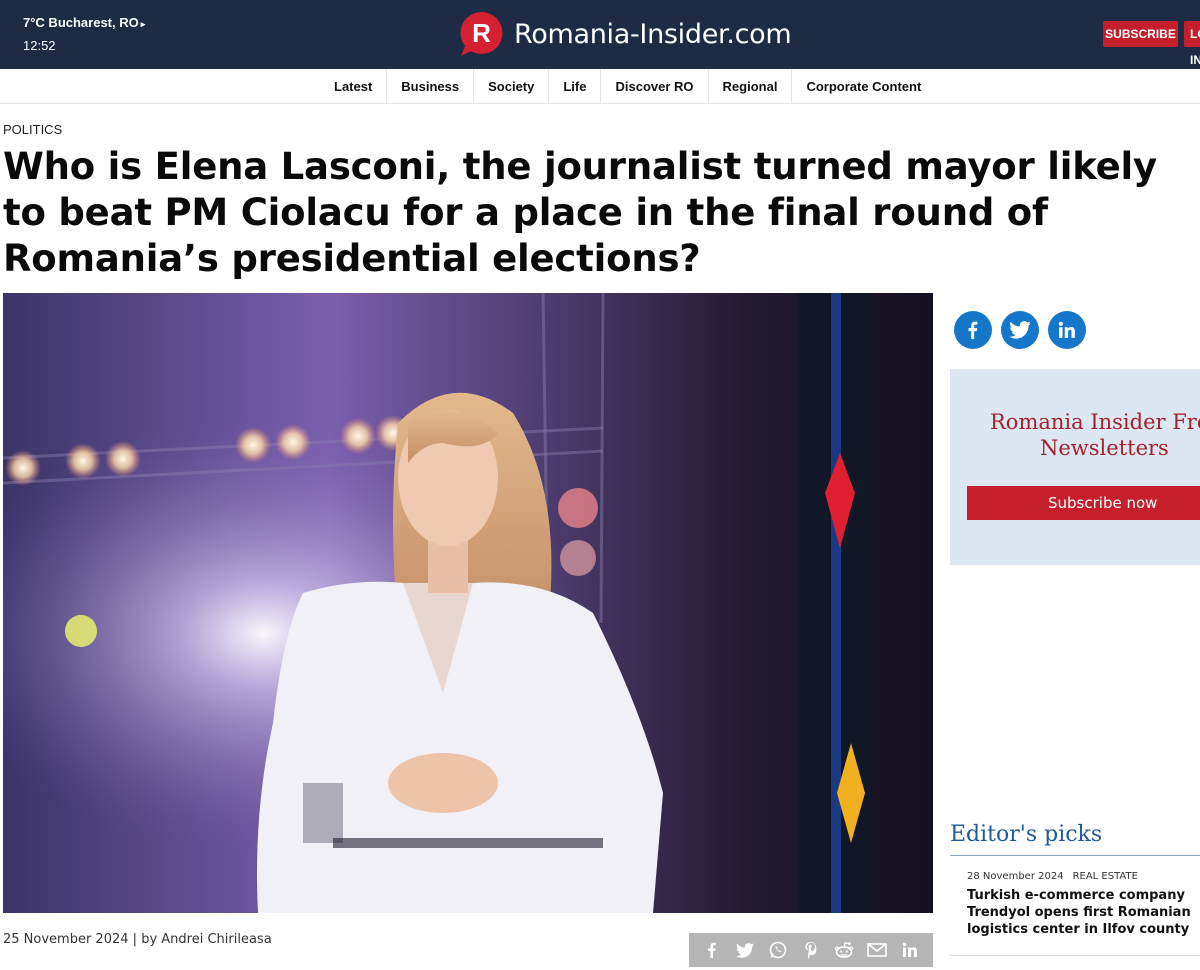 Image resolution: width=1200 pixels, height=970 pixels. I want to click on weather-widget: 7°C Bucharest, RO ▸, so click(84, 22).